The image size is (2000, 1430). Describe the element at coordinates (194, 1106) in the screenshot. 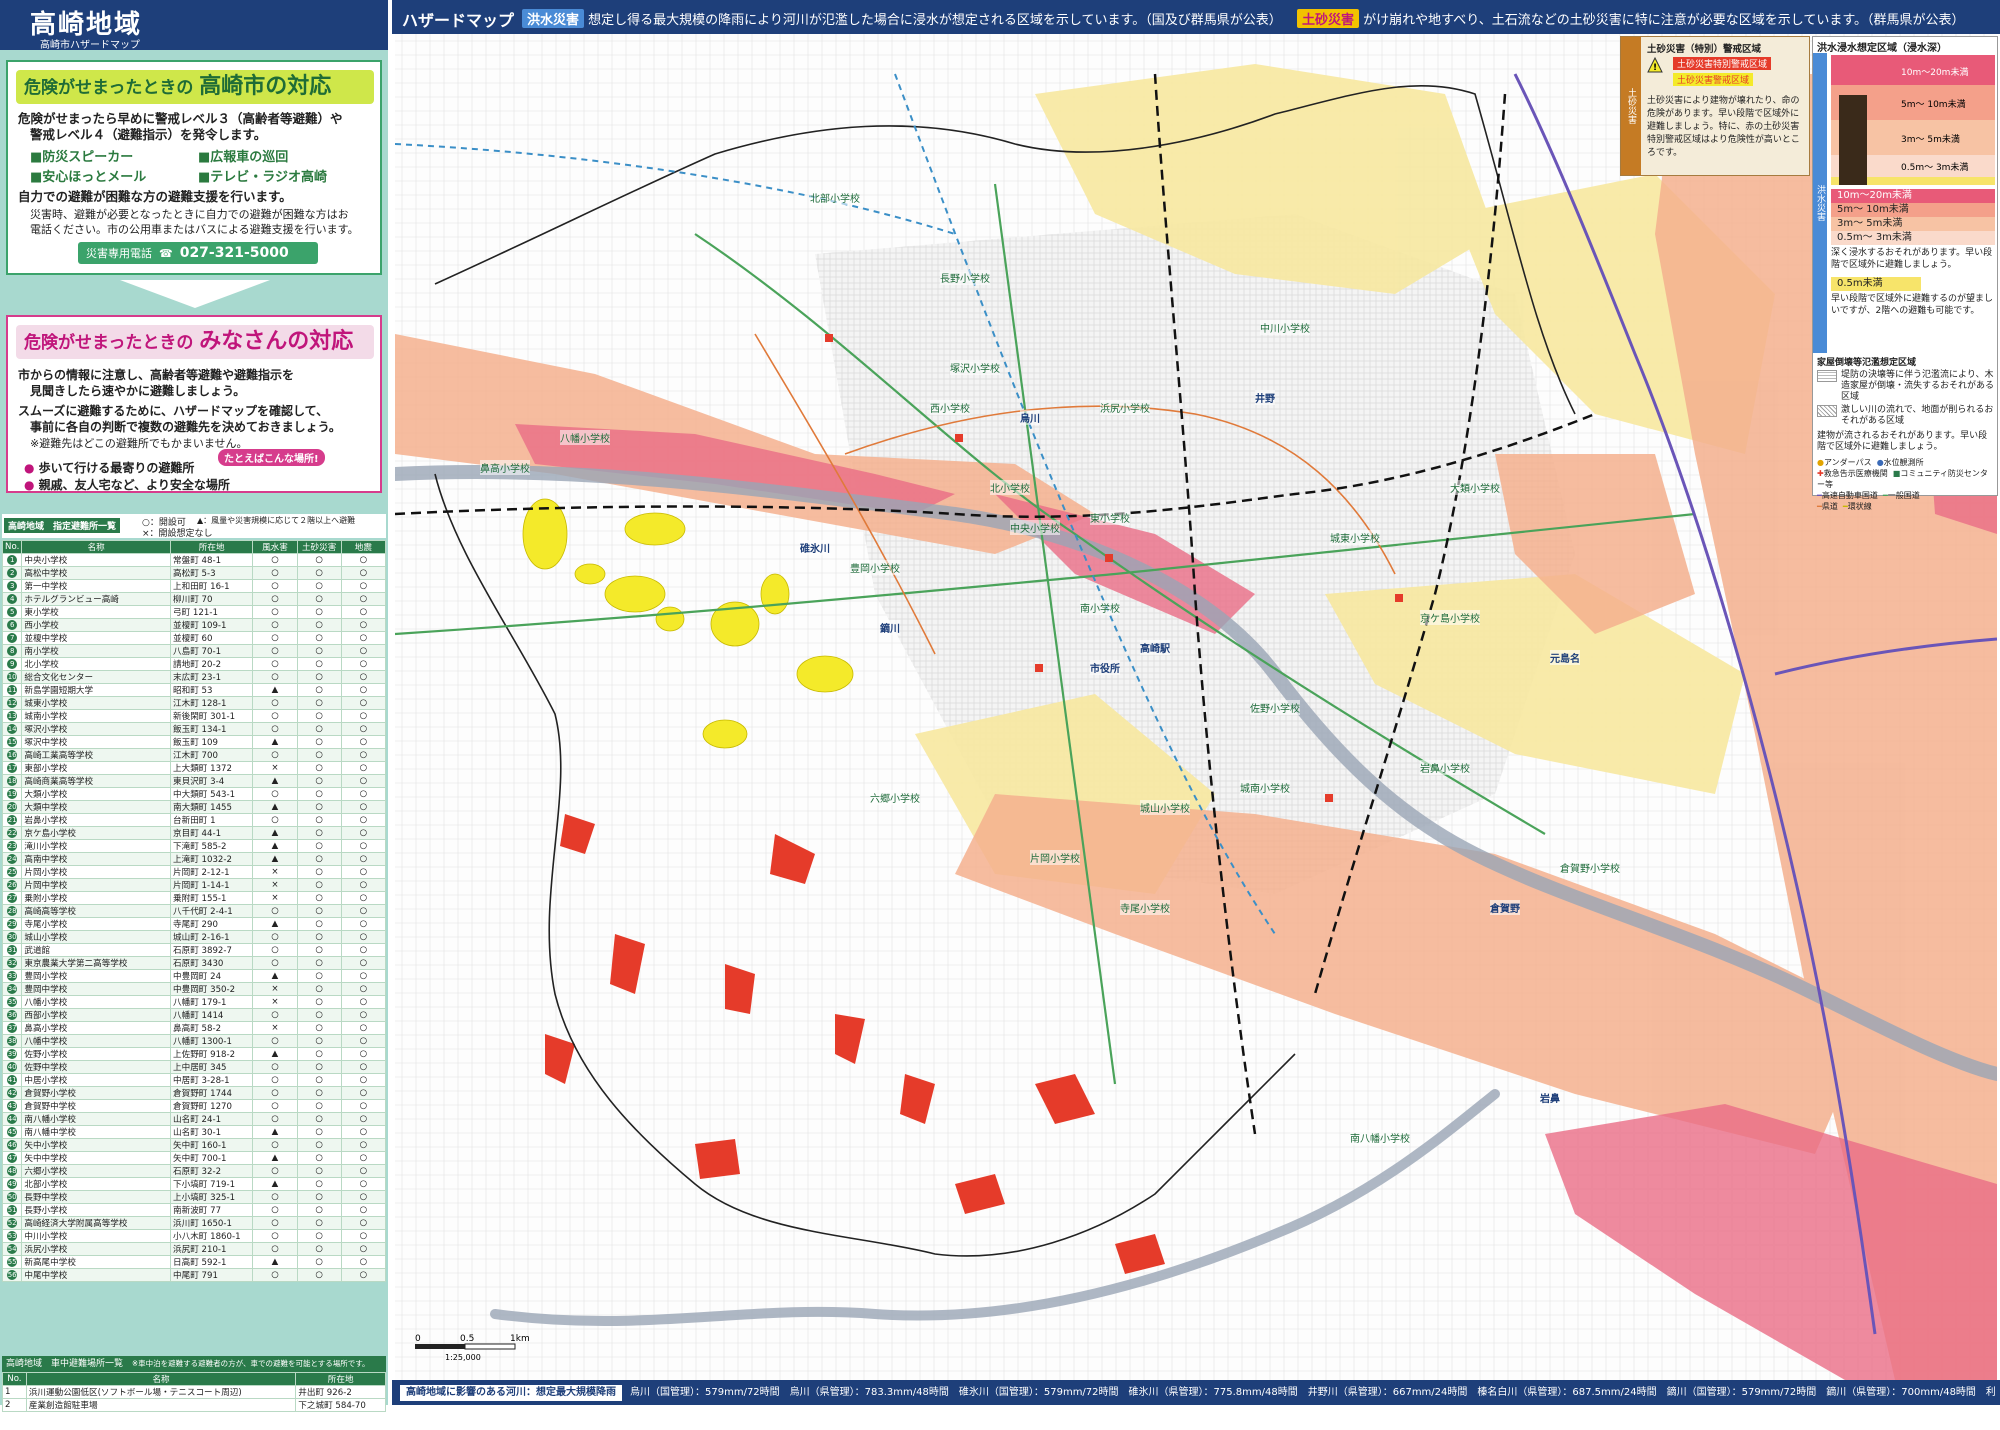

I see `table-row: 43 倉賀野中学校 倉賀野町 1270 ○ ○ ○` at that location.